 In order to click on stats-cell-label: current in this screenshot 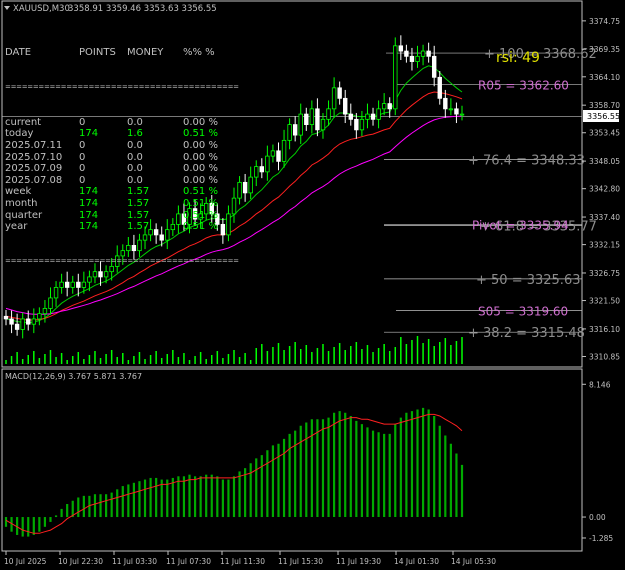, I will do `click(23, 122)`.